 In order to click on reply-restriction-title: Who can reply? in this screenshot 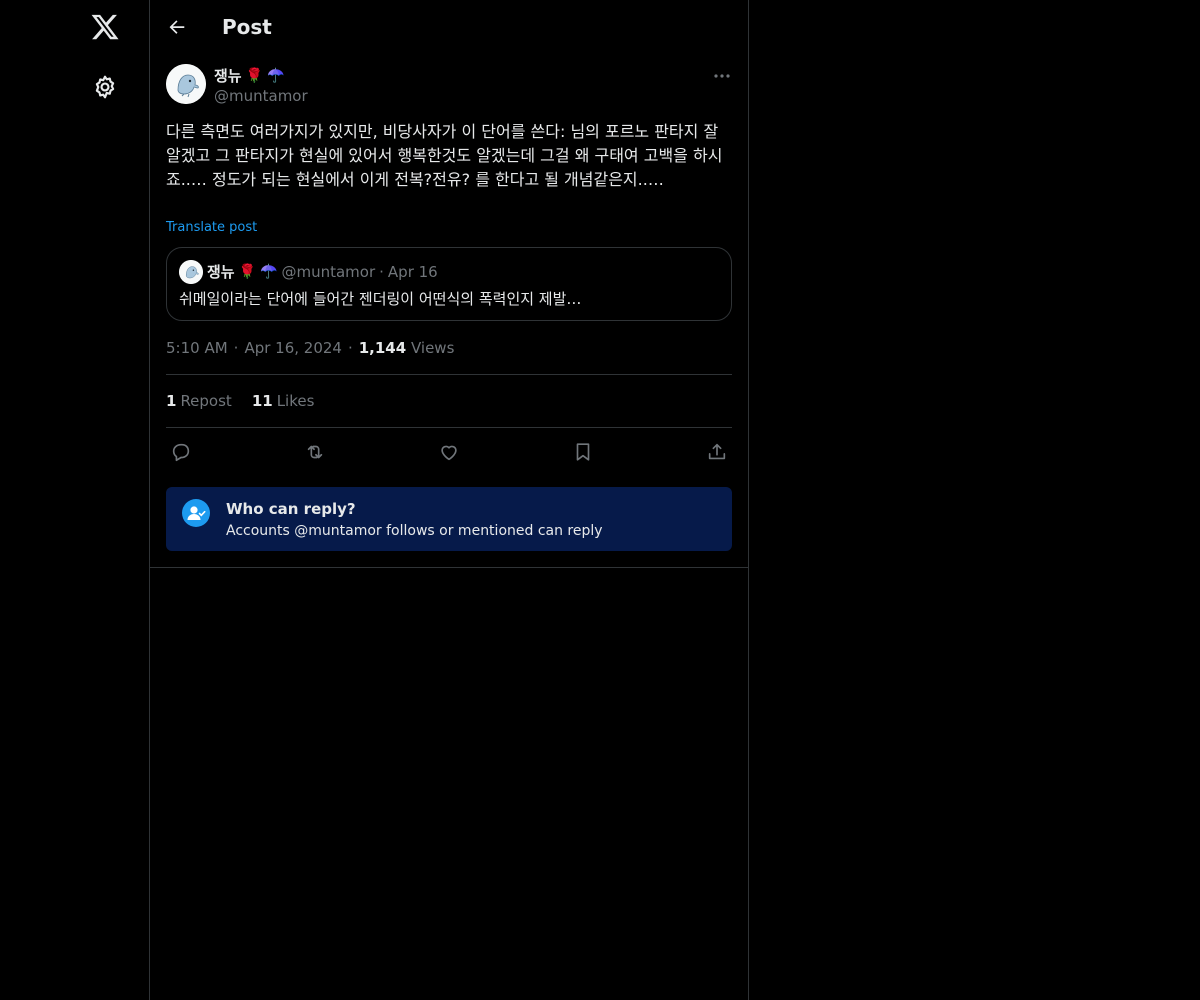, I will do `click(291, 509)`.